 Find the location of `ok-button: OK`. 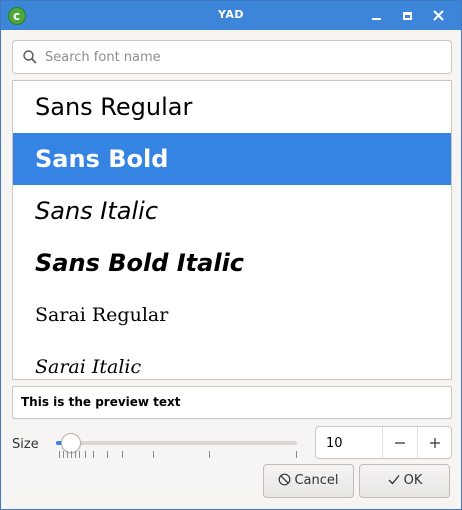

ok-button: OK is located at coordinates (404, 481).